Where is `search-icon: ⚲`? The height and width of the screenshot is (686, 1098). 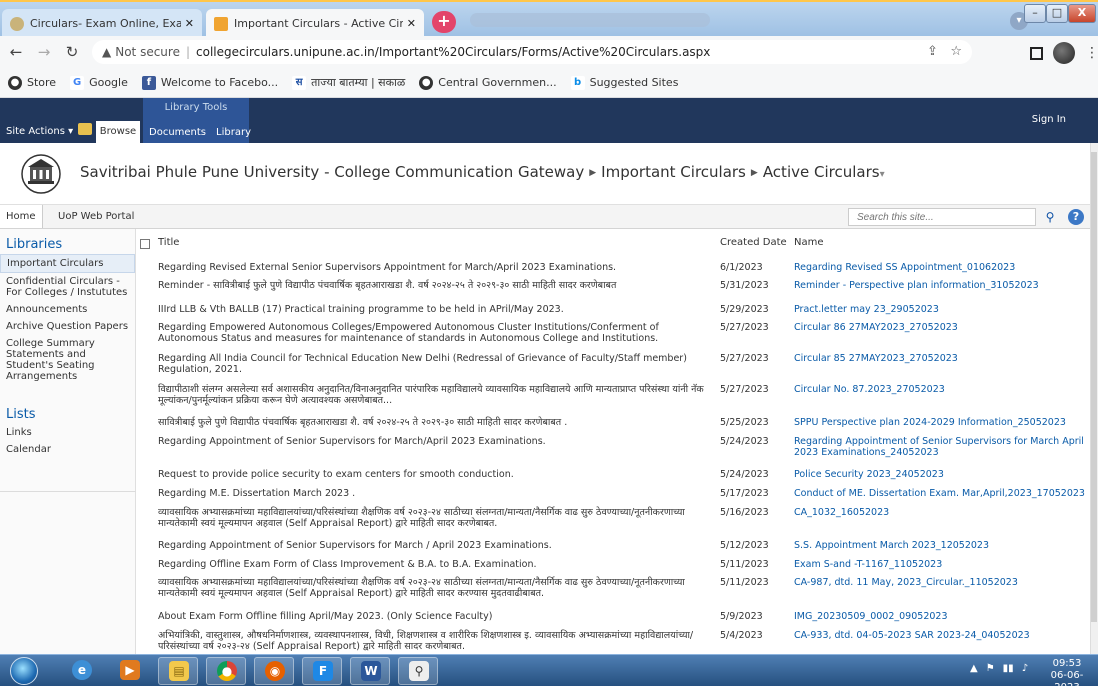
search-icon: ⚲ is located at coordinates (1050, 217).